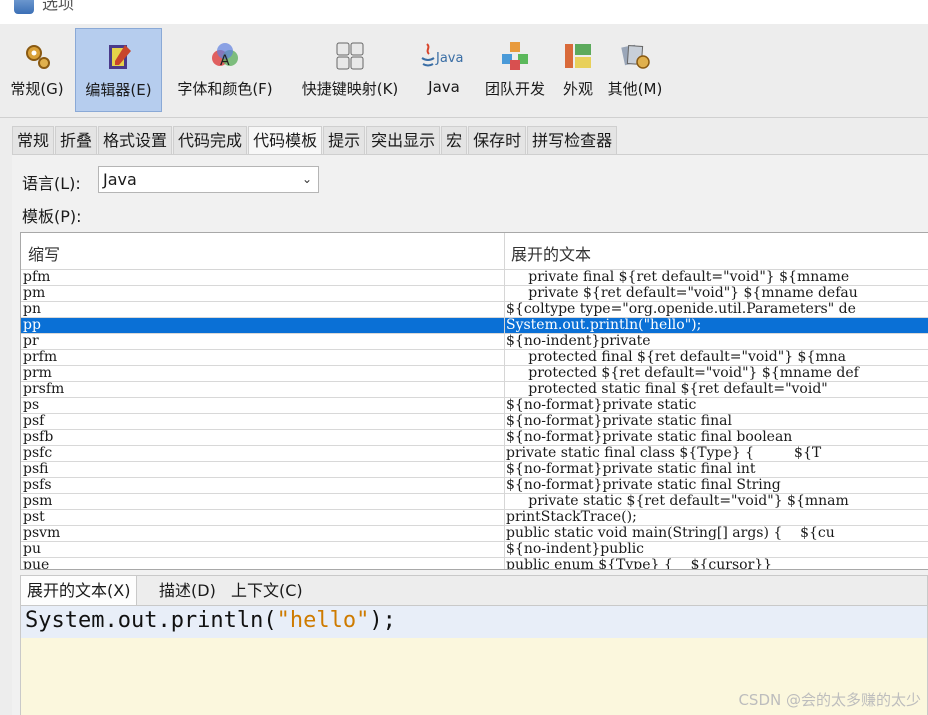  Describe the element at coordinates (350, 89) in the screenshot. I see `category-label: 快捷键映射(K)` at that location.